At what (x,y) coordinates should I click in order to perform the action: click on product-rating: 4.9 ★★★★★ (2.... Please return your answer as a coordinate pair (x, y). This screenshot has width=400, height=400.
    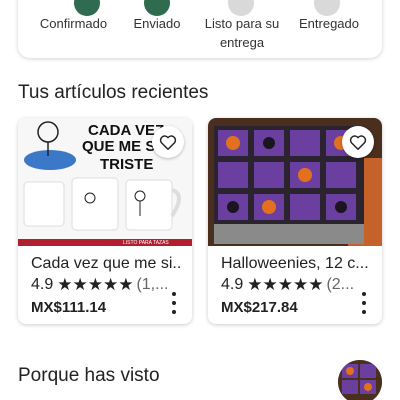
    Looking at the image, I should click on (287, 285).